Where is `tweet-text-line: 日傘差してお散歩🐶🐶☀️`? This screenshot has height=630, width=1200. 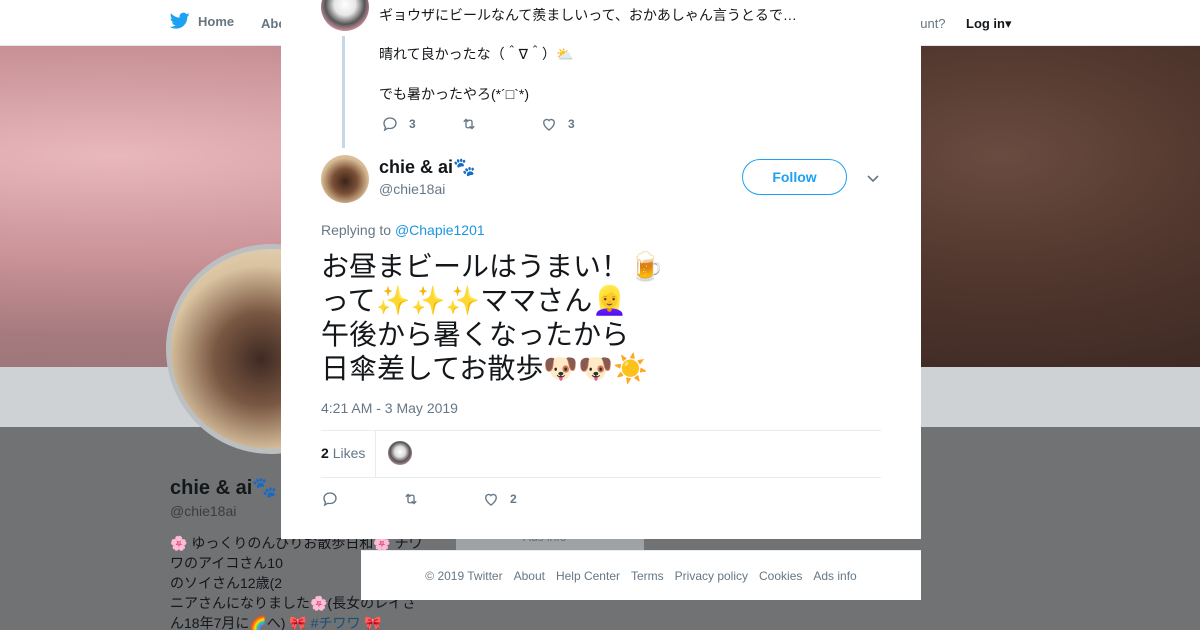
tweet-text-line: 日傘差してお散歩🐶🐶☀️ is located at coordinates (484, 368).